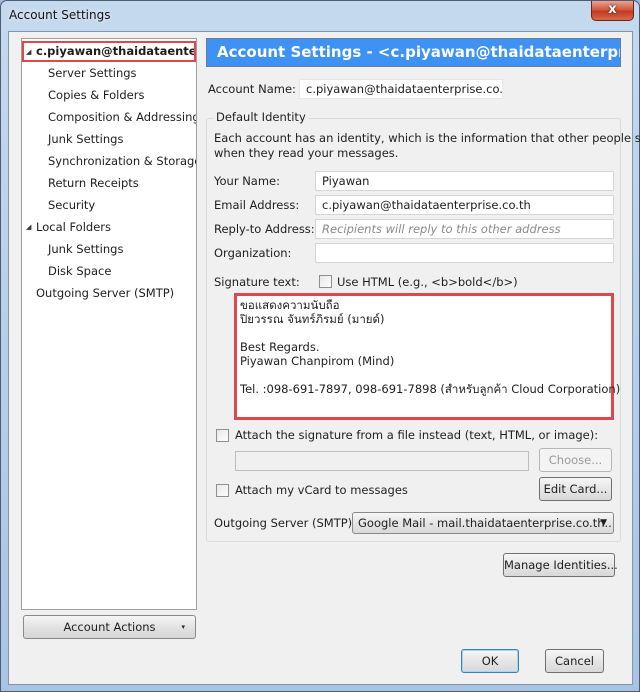 This screenshot has height=692, width=640. I want to click on tree-item-composition-addressing: Composition & Addressing, so click(109, 117).